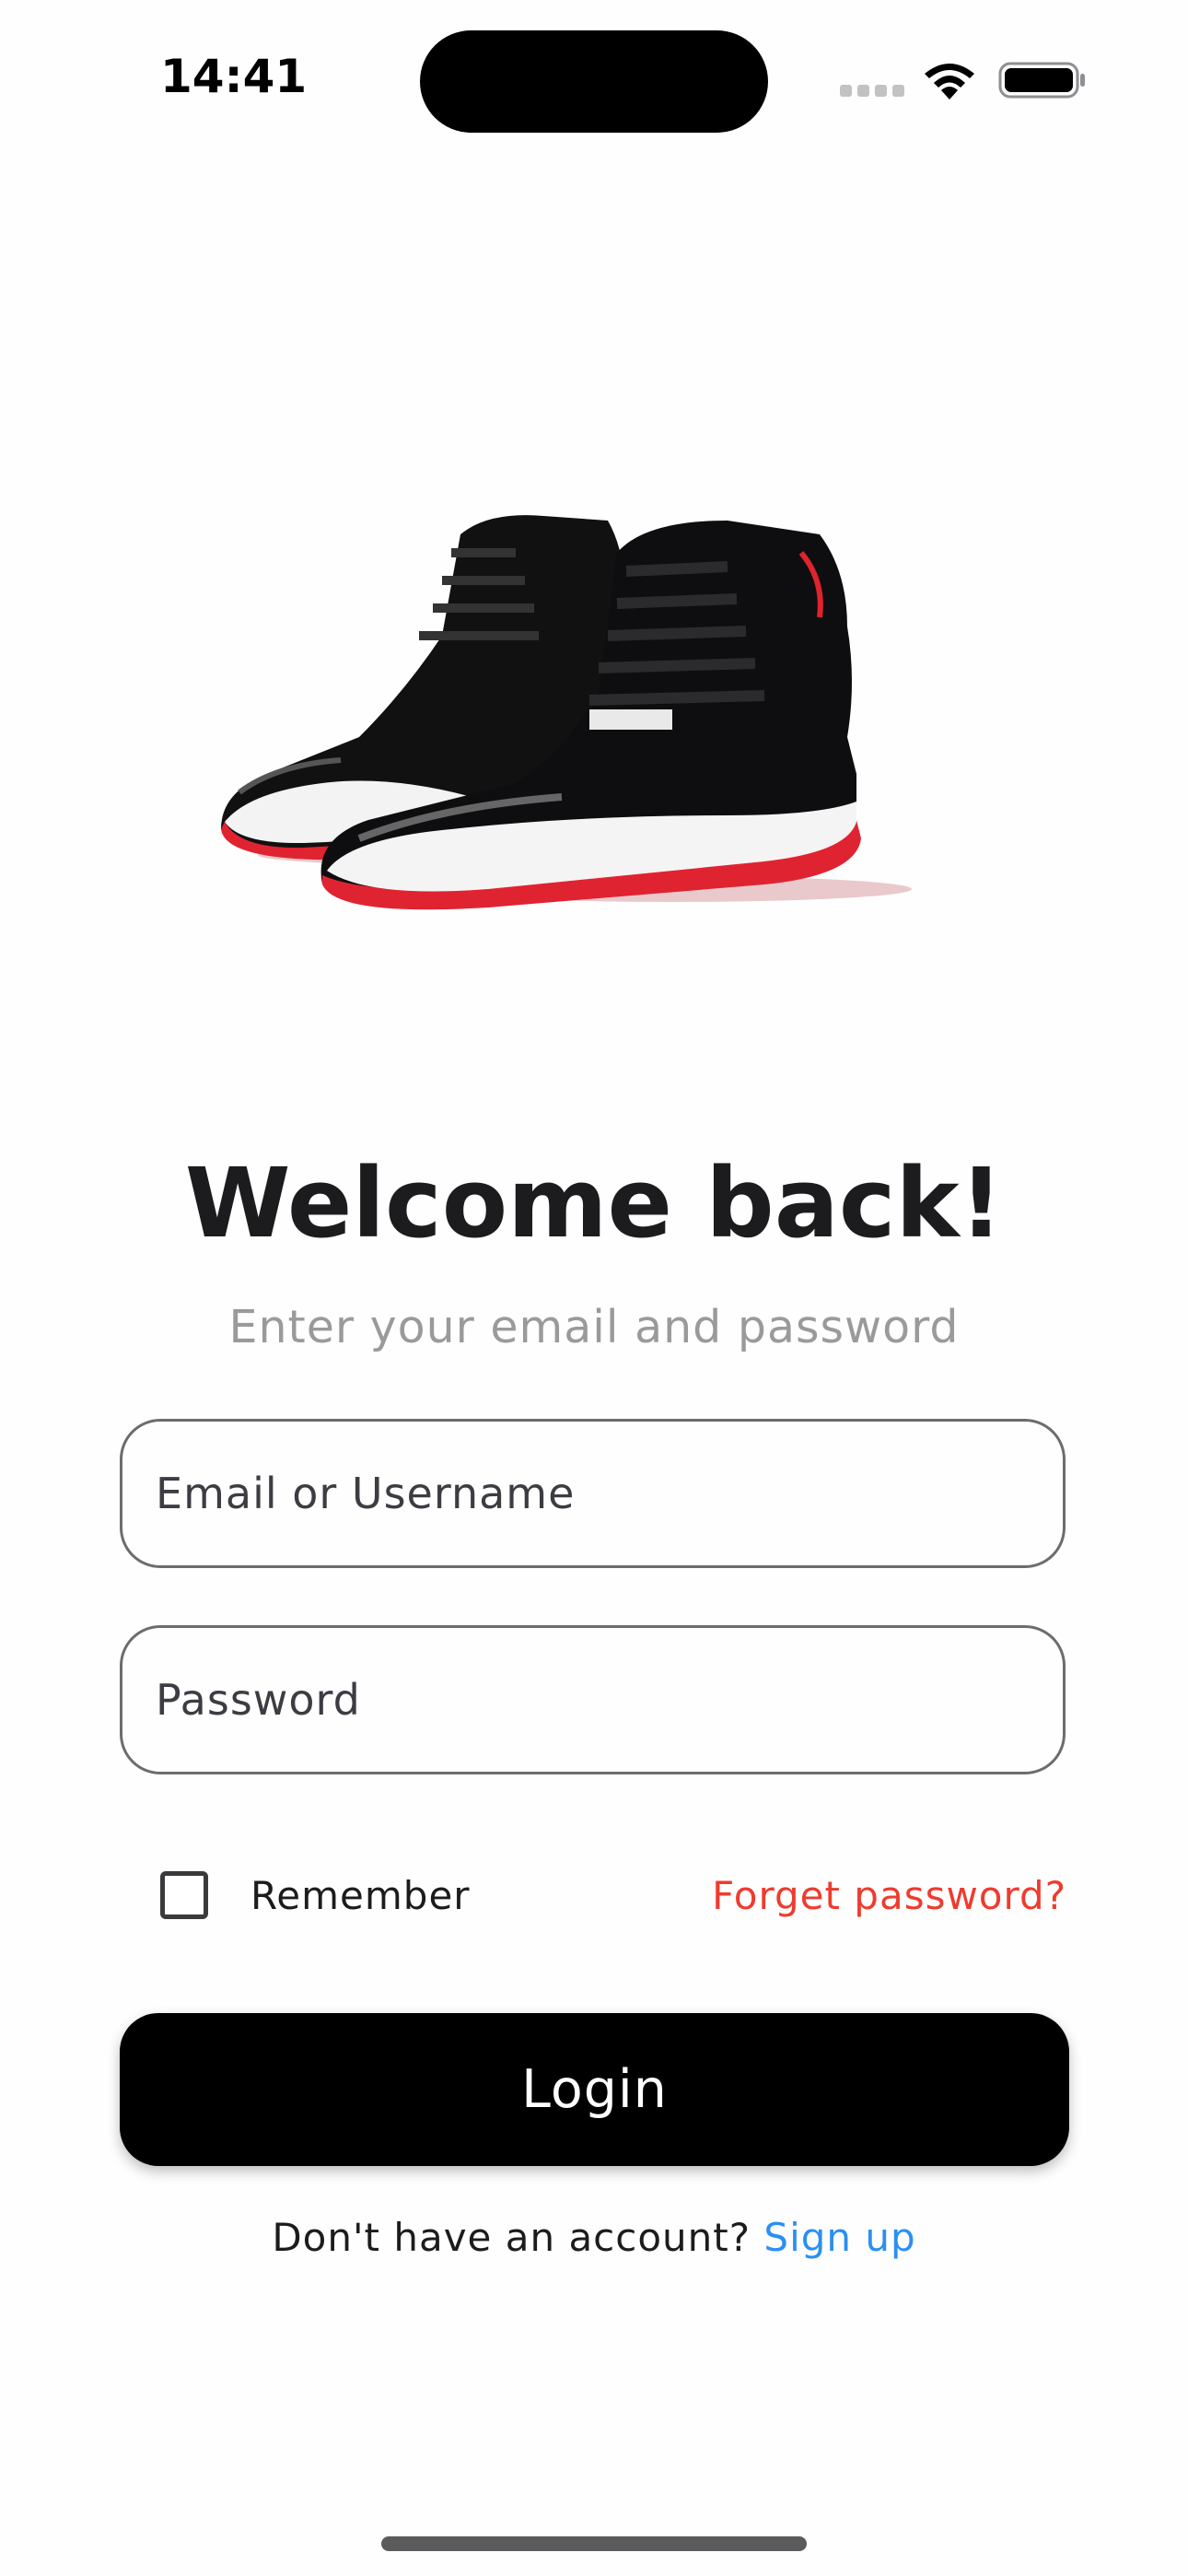  I want to click on email-field, so click(593, 1493).